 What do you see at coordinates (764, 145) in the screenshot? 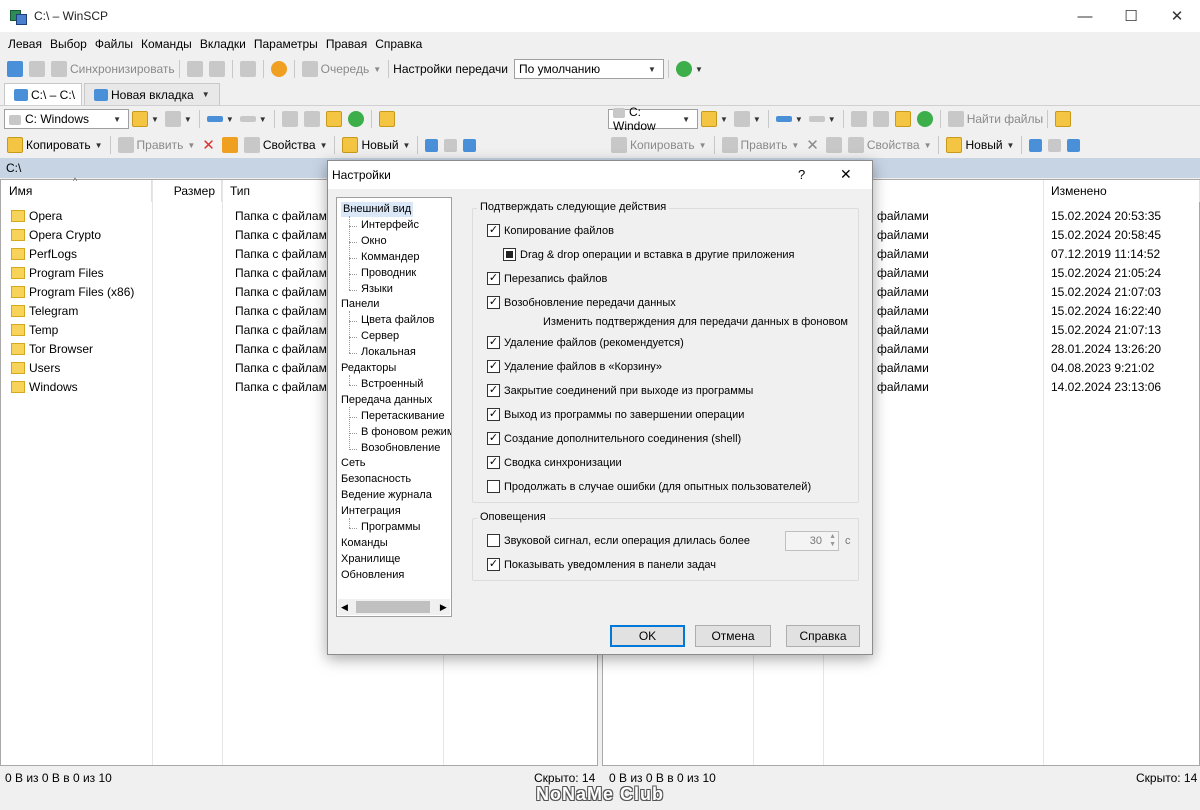
I see `right-edit-button: Править` at bounding box center [764, 145].